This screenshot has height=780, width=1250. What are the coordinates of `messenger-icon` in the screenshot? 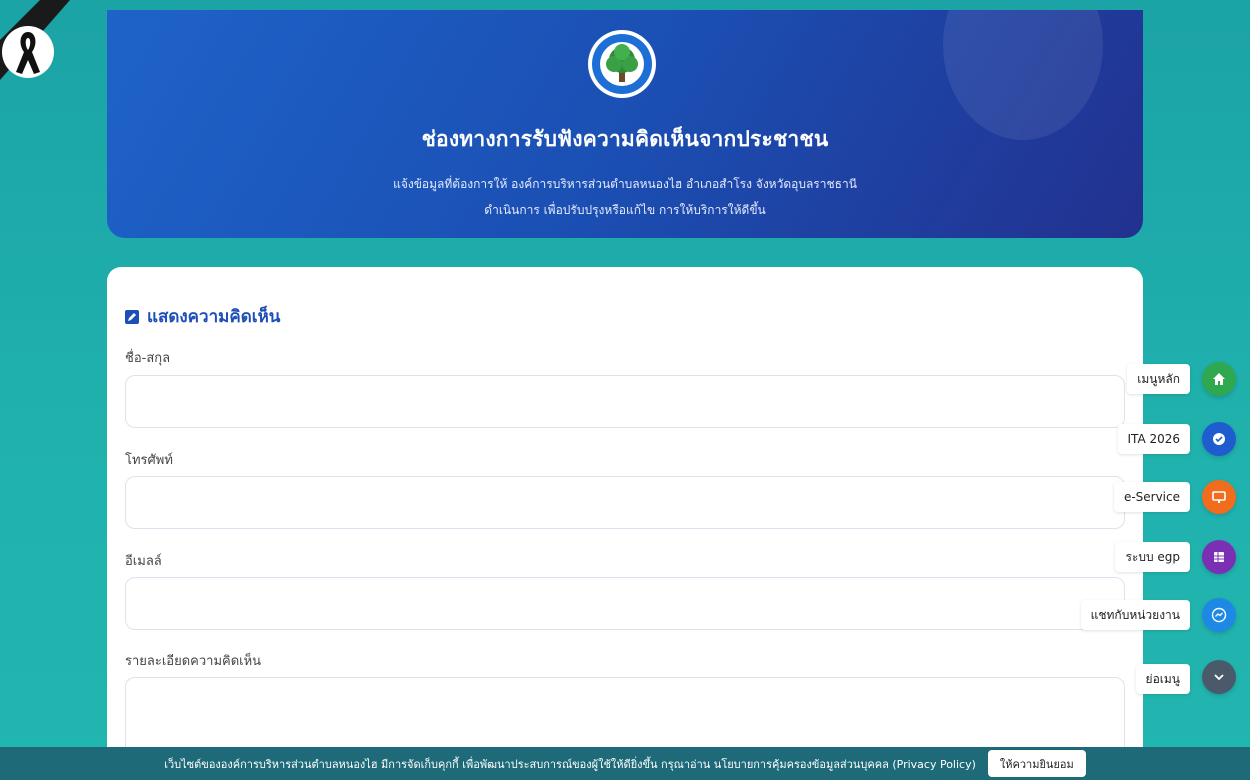 It's located at (1219, 615).